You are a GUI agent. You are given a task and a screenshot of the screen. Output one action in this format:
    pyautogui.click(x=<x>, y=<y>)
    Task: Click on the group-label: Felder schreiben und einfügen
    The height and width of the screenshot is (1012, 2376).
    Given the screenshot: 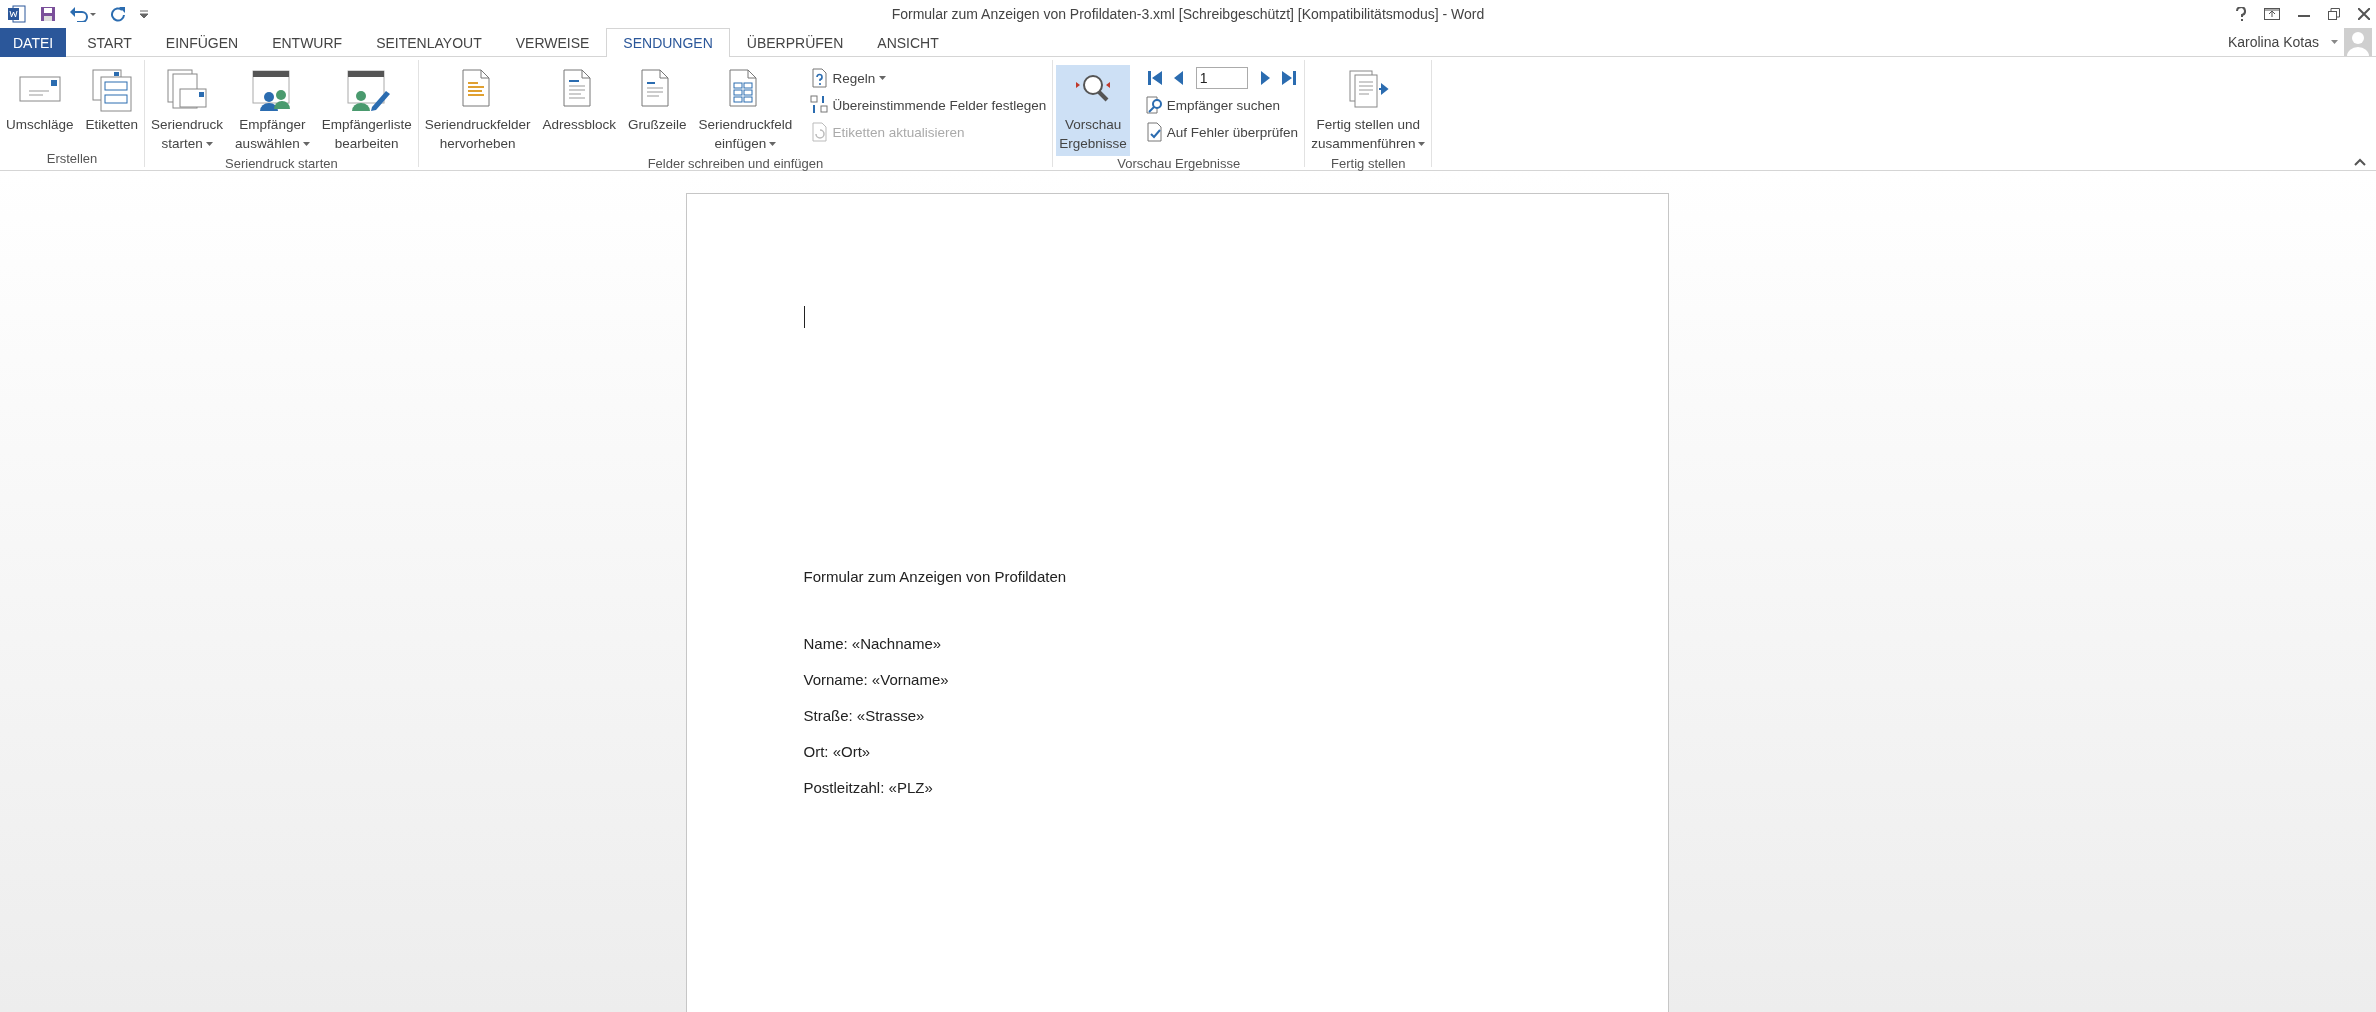 What is the action you would take?
    pyautogui.click(x=735, y=164)
    